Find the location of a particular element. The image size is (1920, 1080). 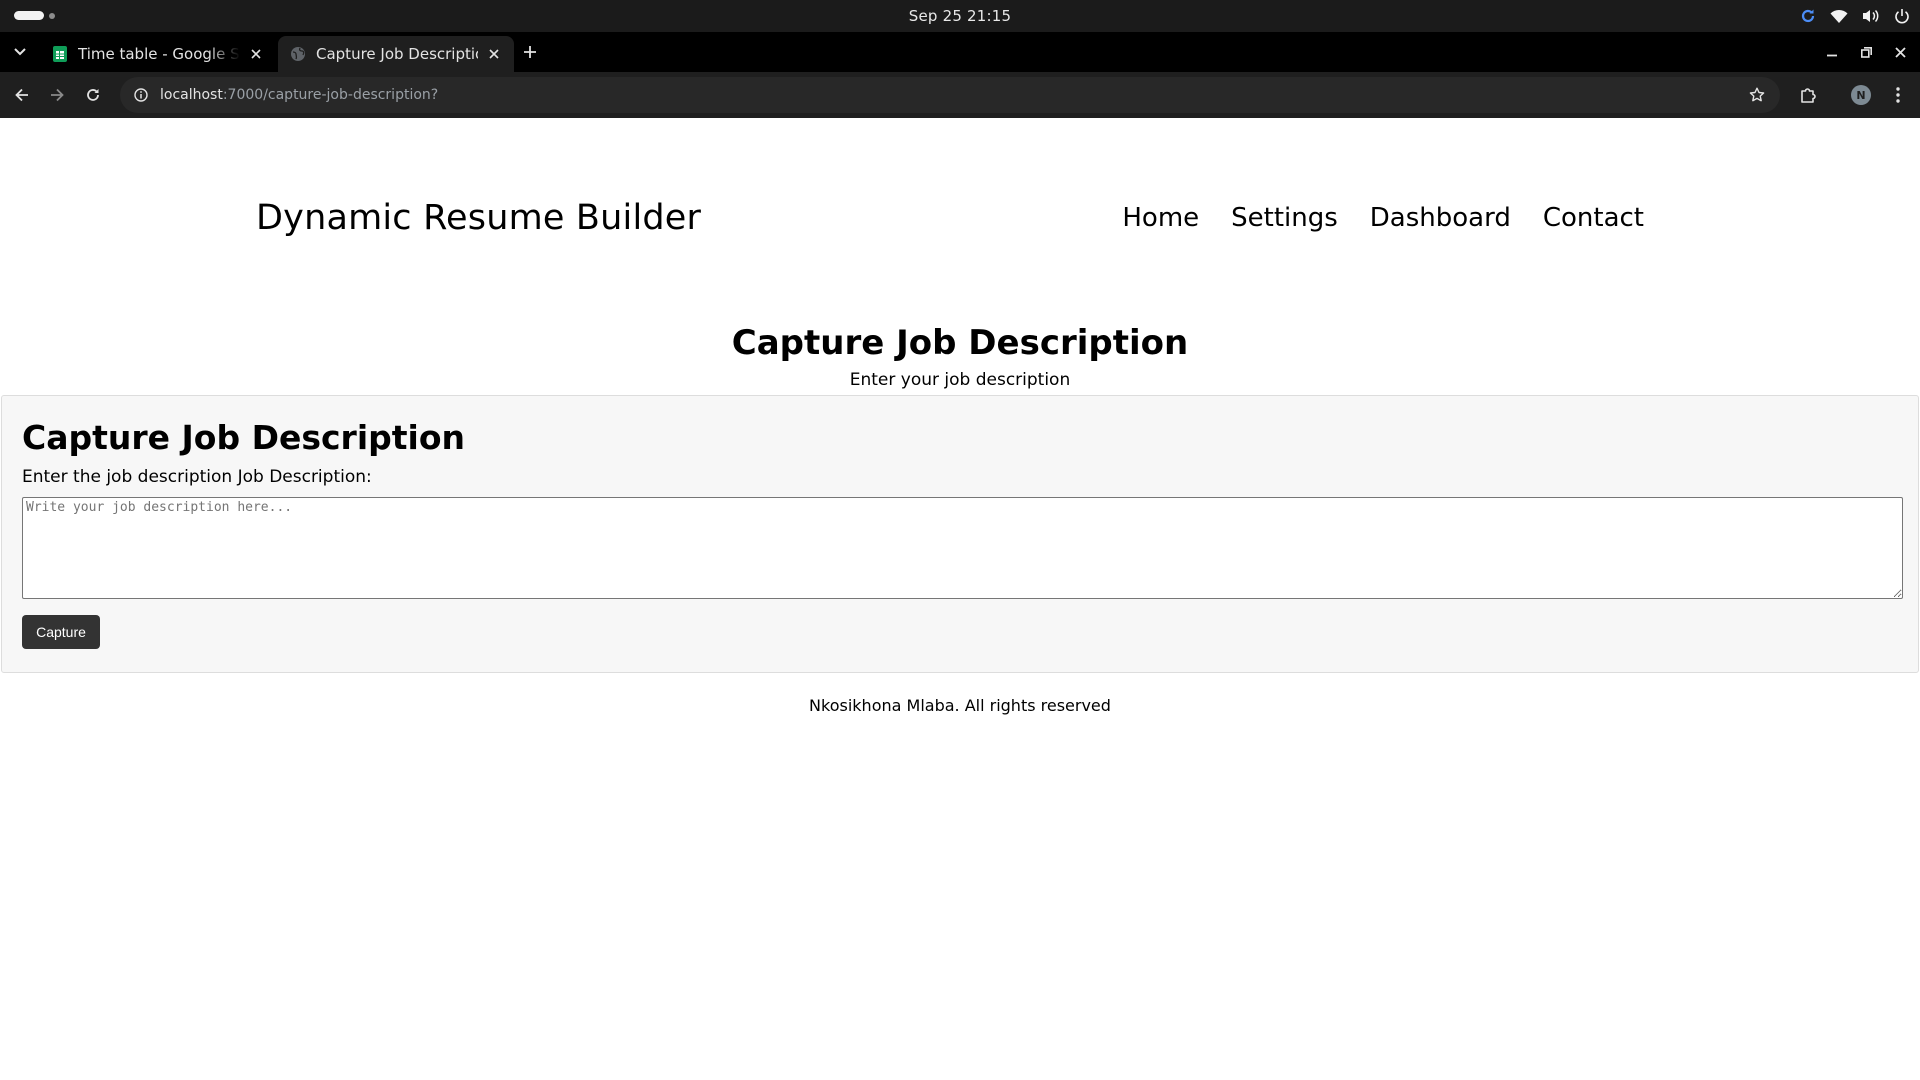

minimize-button is located at coordinates (1832, 52).